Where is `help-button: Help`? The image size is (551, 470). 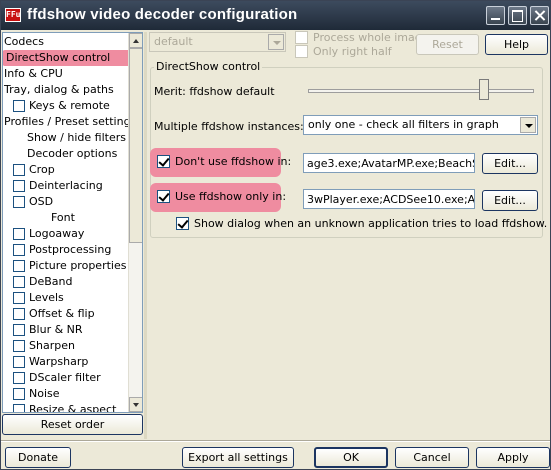
help-button: Help is located at coordinates (516, 44).